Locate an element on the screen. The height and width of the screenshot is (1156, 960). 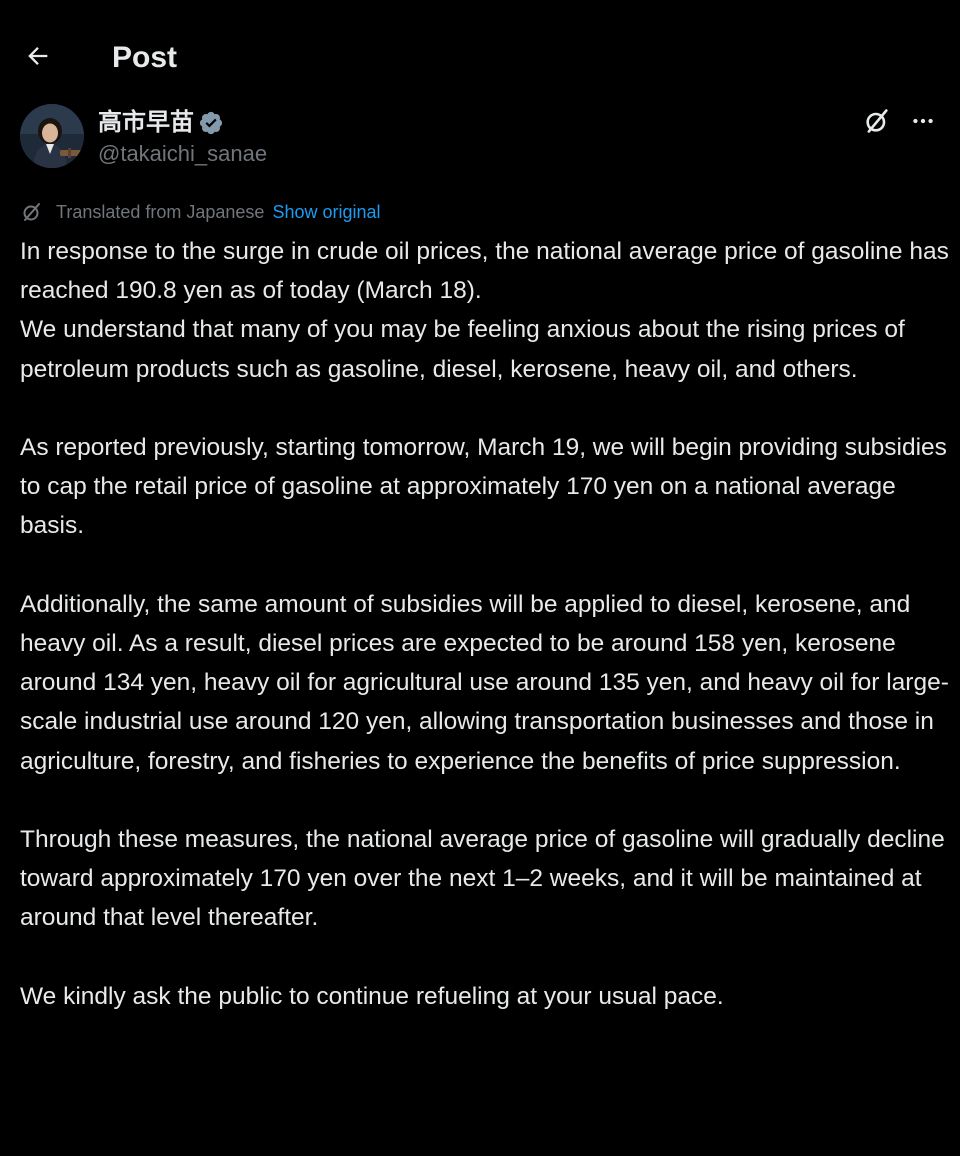
more-horizontal-icon is located at coordinates (923, 123).